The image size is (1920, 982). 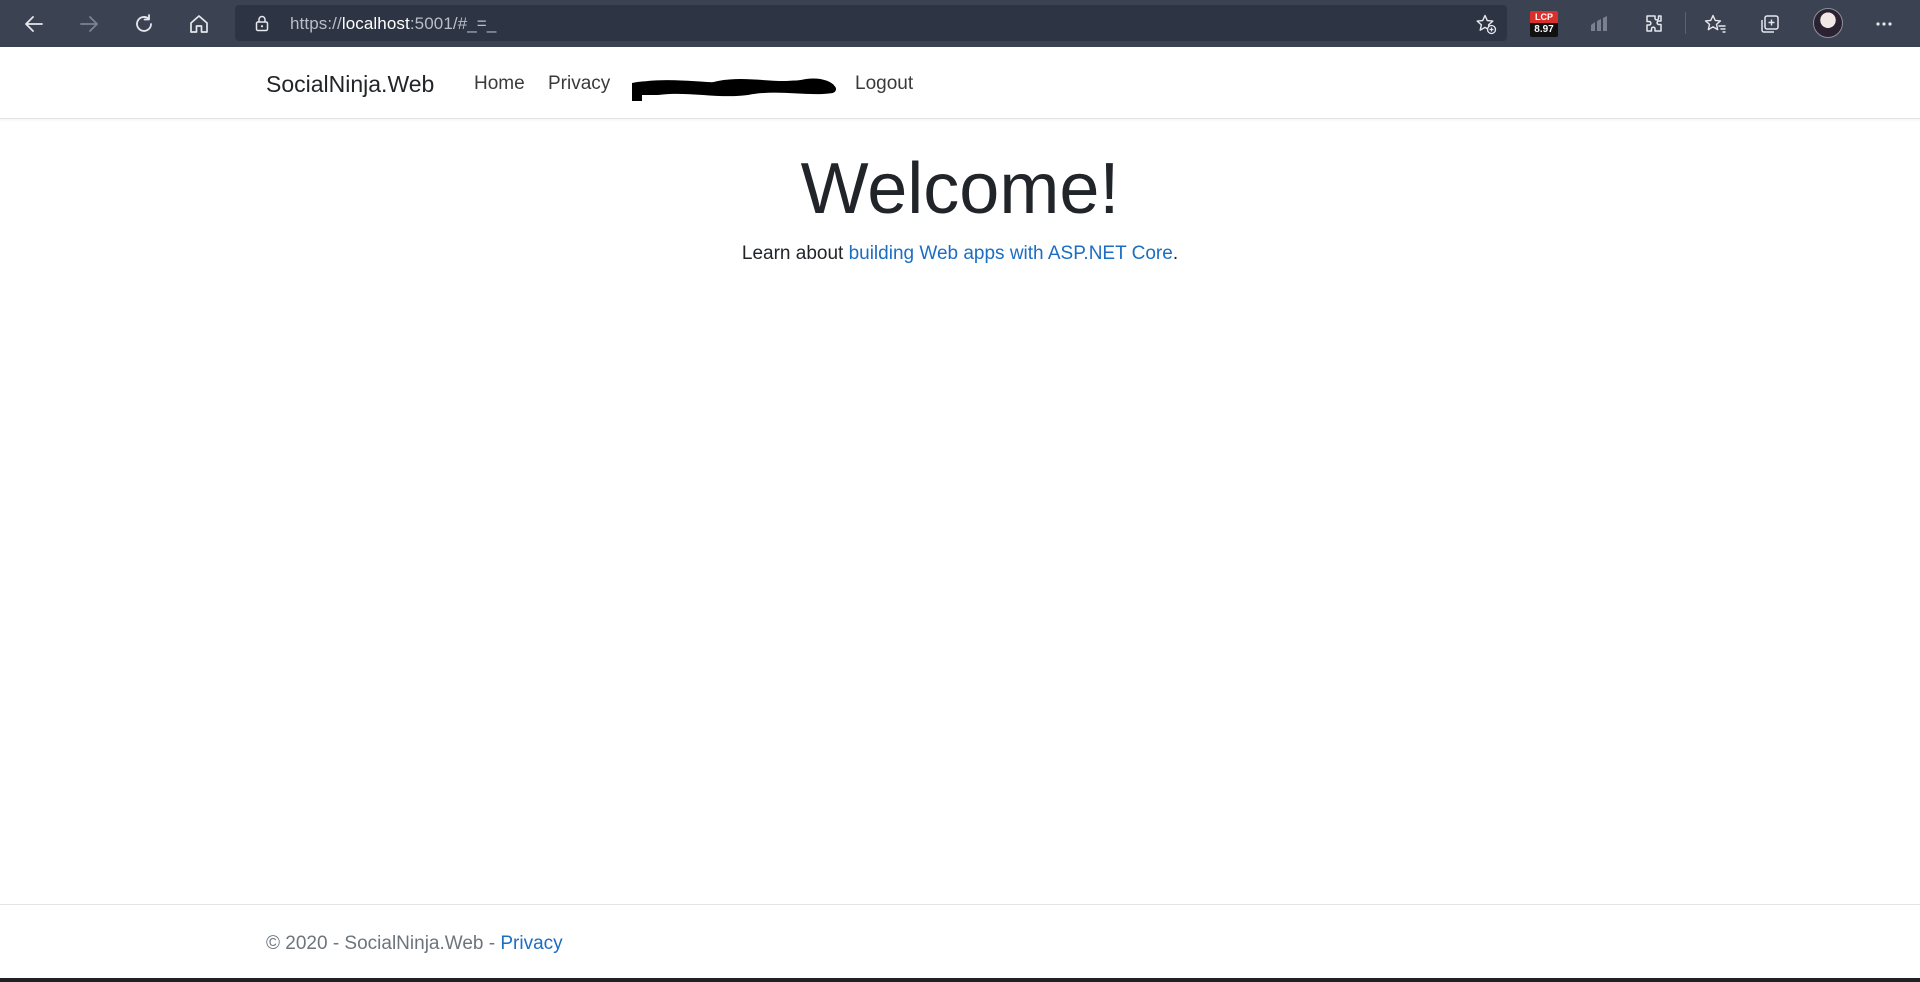 I want to click on aspnet-docs-link: building Web apps with ASP.NET Core, so click(x=1011, y=253).